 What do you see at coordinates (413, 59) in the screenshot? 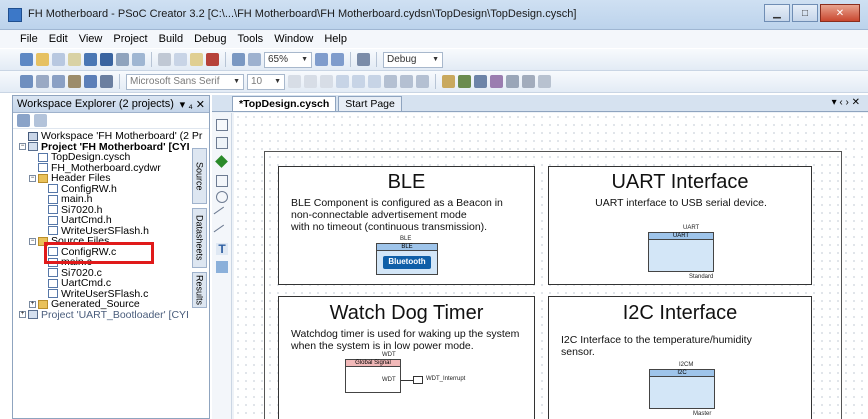
I see `configuration-combo: Debug ▼` at bounding box center [413, 59].